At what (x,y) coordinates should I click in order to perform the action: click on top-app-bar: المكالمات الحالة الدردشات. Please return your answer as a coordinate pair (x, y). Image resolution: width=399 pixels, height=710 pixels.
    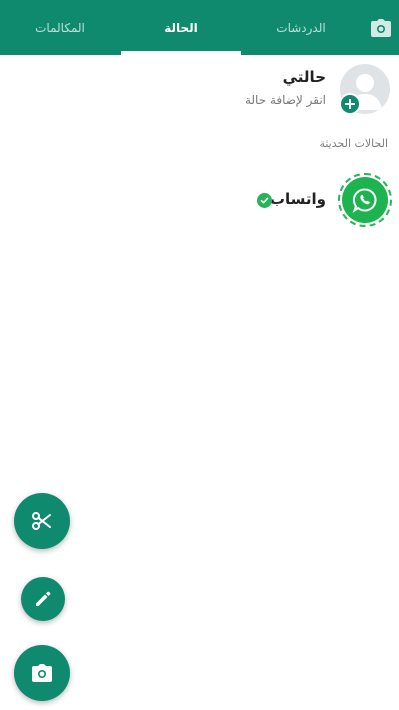
    Looking at the image, I should click on (199, 27).